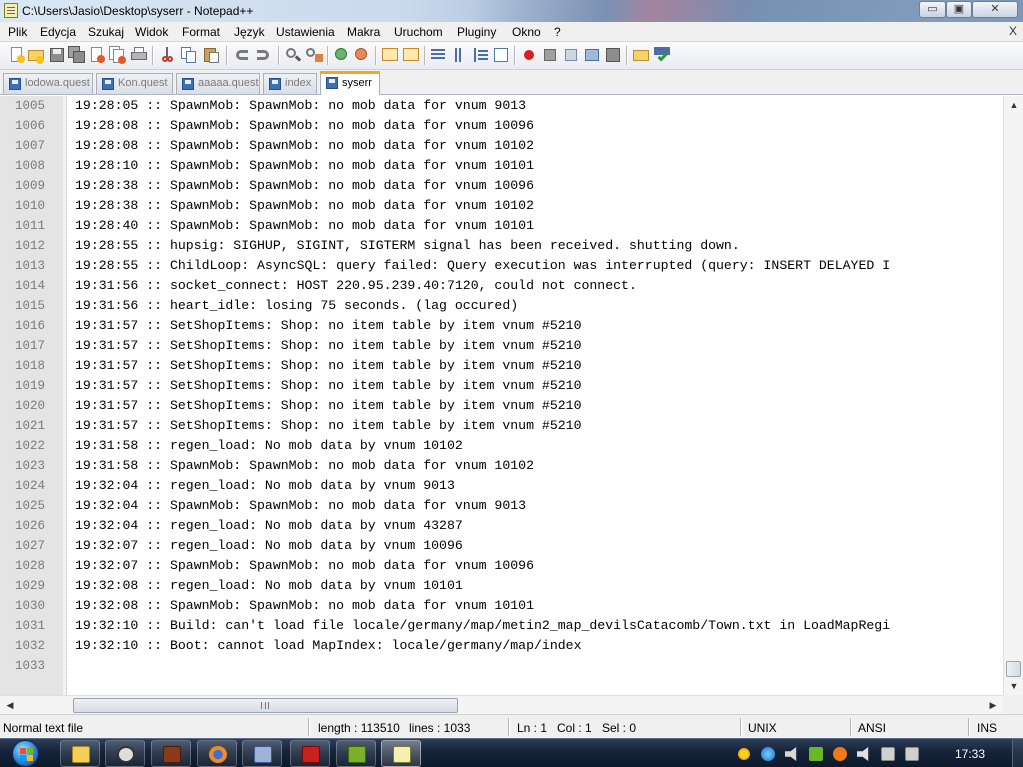 This screenshot has width=1023, height=767. Describe the element at coordinates (293, 55) in the screenshot. I see `find-icon` at that location.